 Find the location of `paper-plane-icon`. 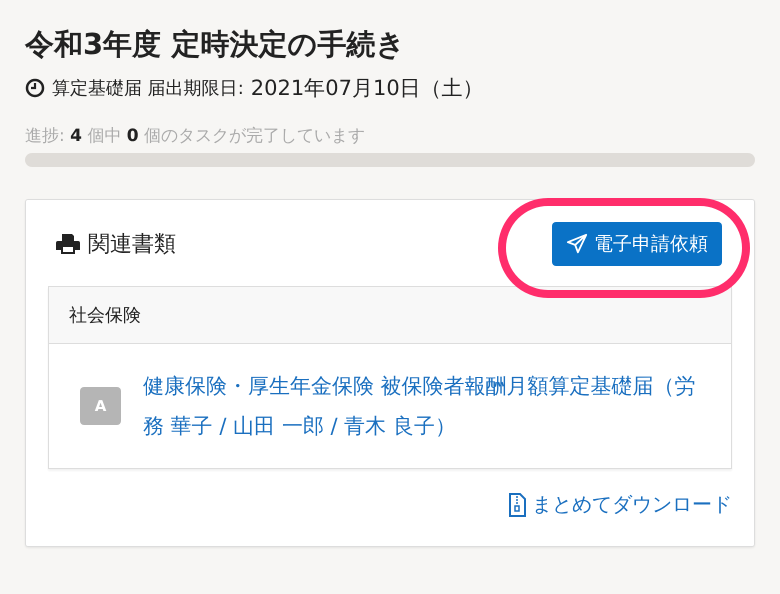

paper-plane-icon is located at coordinates (577, 244).